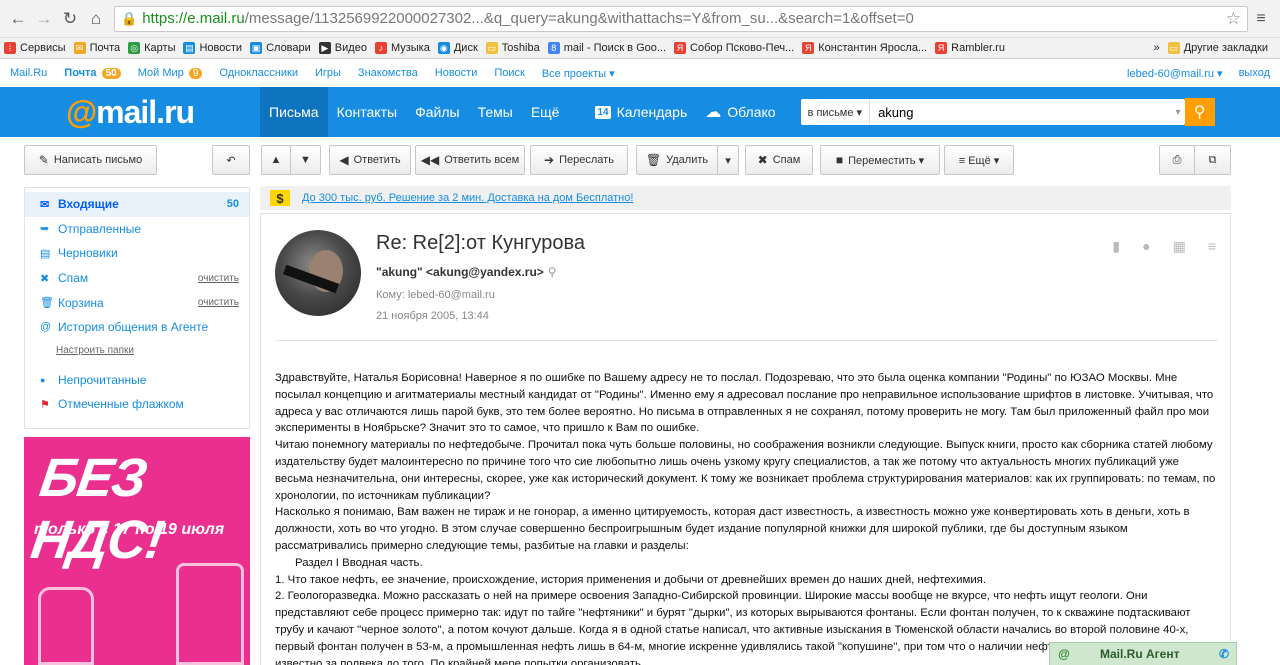 This screenshot has height=665, width=1280. Describe the element at coordinates (1224, 654) in the screenshot. I see `phone-icon: ✆` at that location.